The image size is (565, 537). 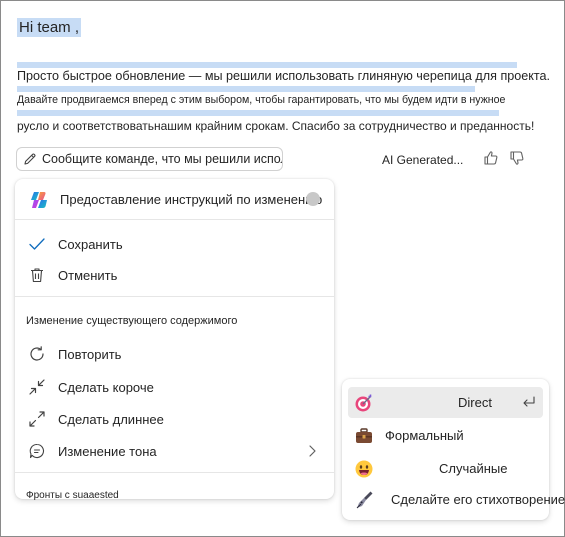 I want to click on fountain-pen-icon, so click(x=364, y=500).